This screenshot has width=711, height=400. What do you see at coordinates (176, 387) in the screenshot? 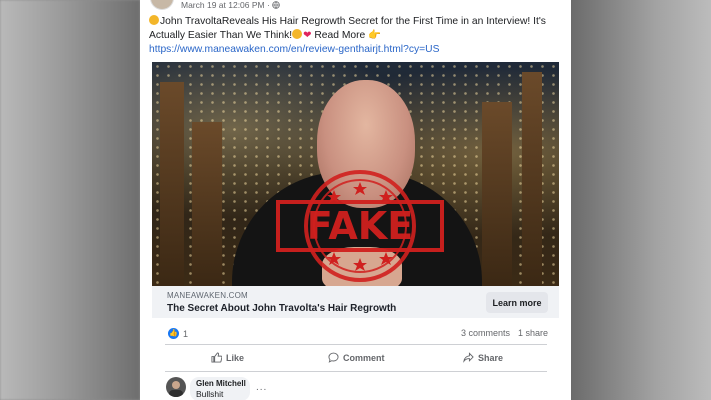
I see `commenter-avatar` at bounding box center [176, 387].